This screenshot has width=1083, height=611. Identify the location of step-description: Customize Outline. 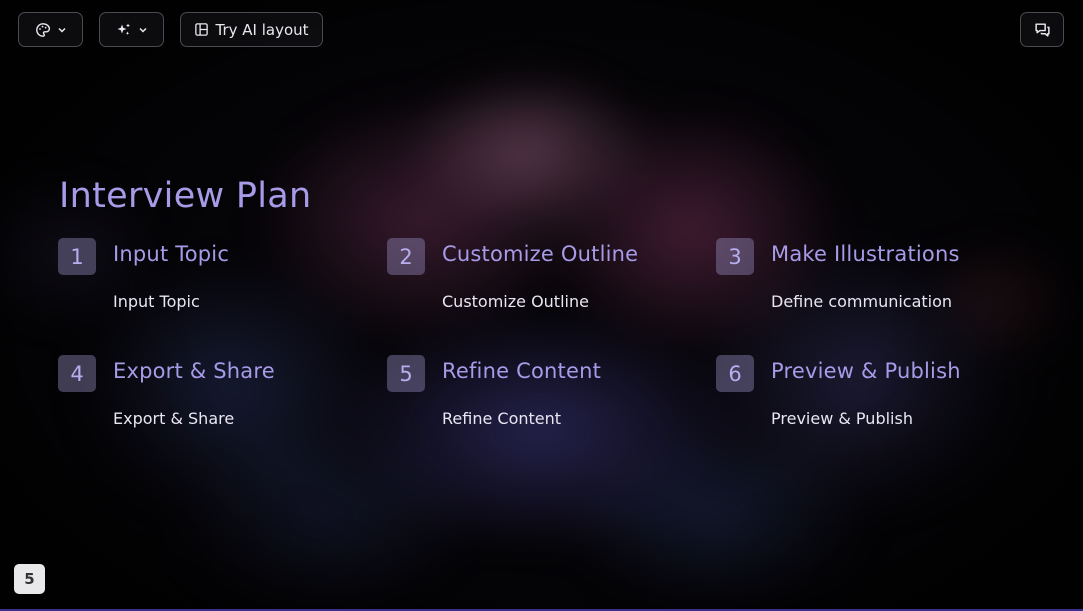
(515, 301).